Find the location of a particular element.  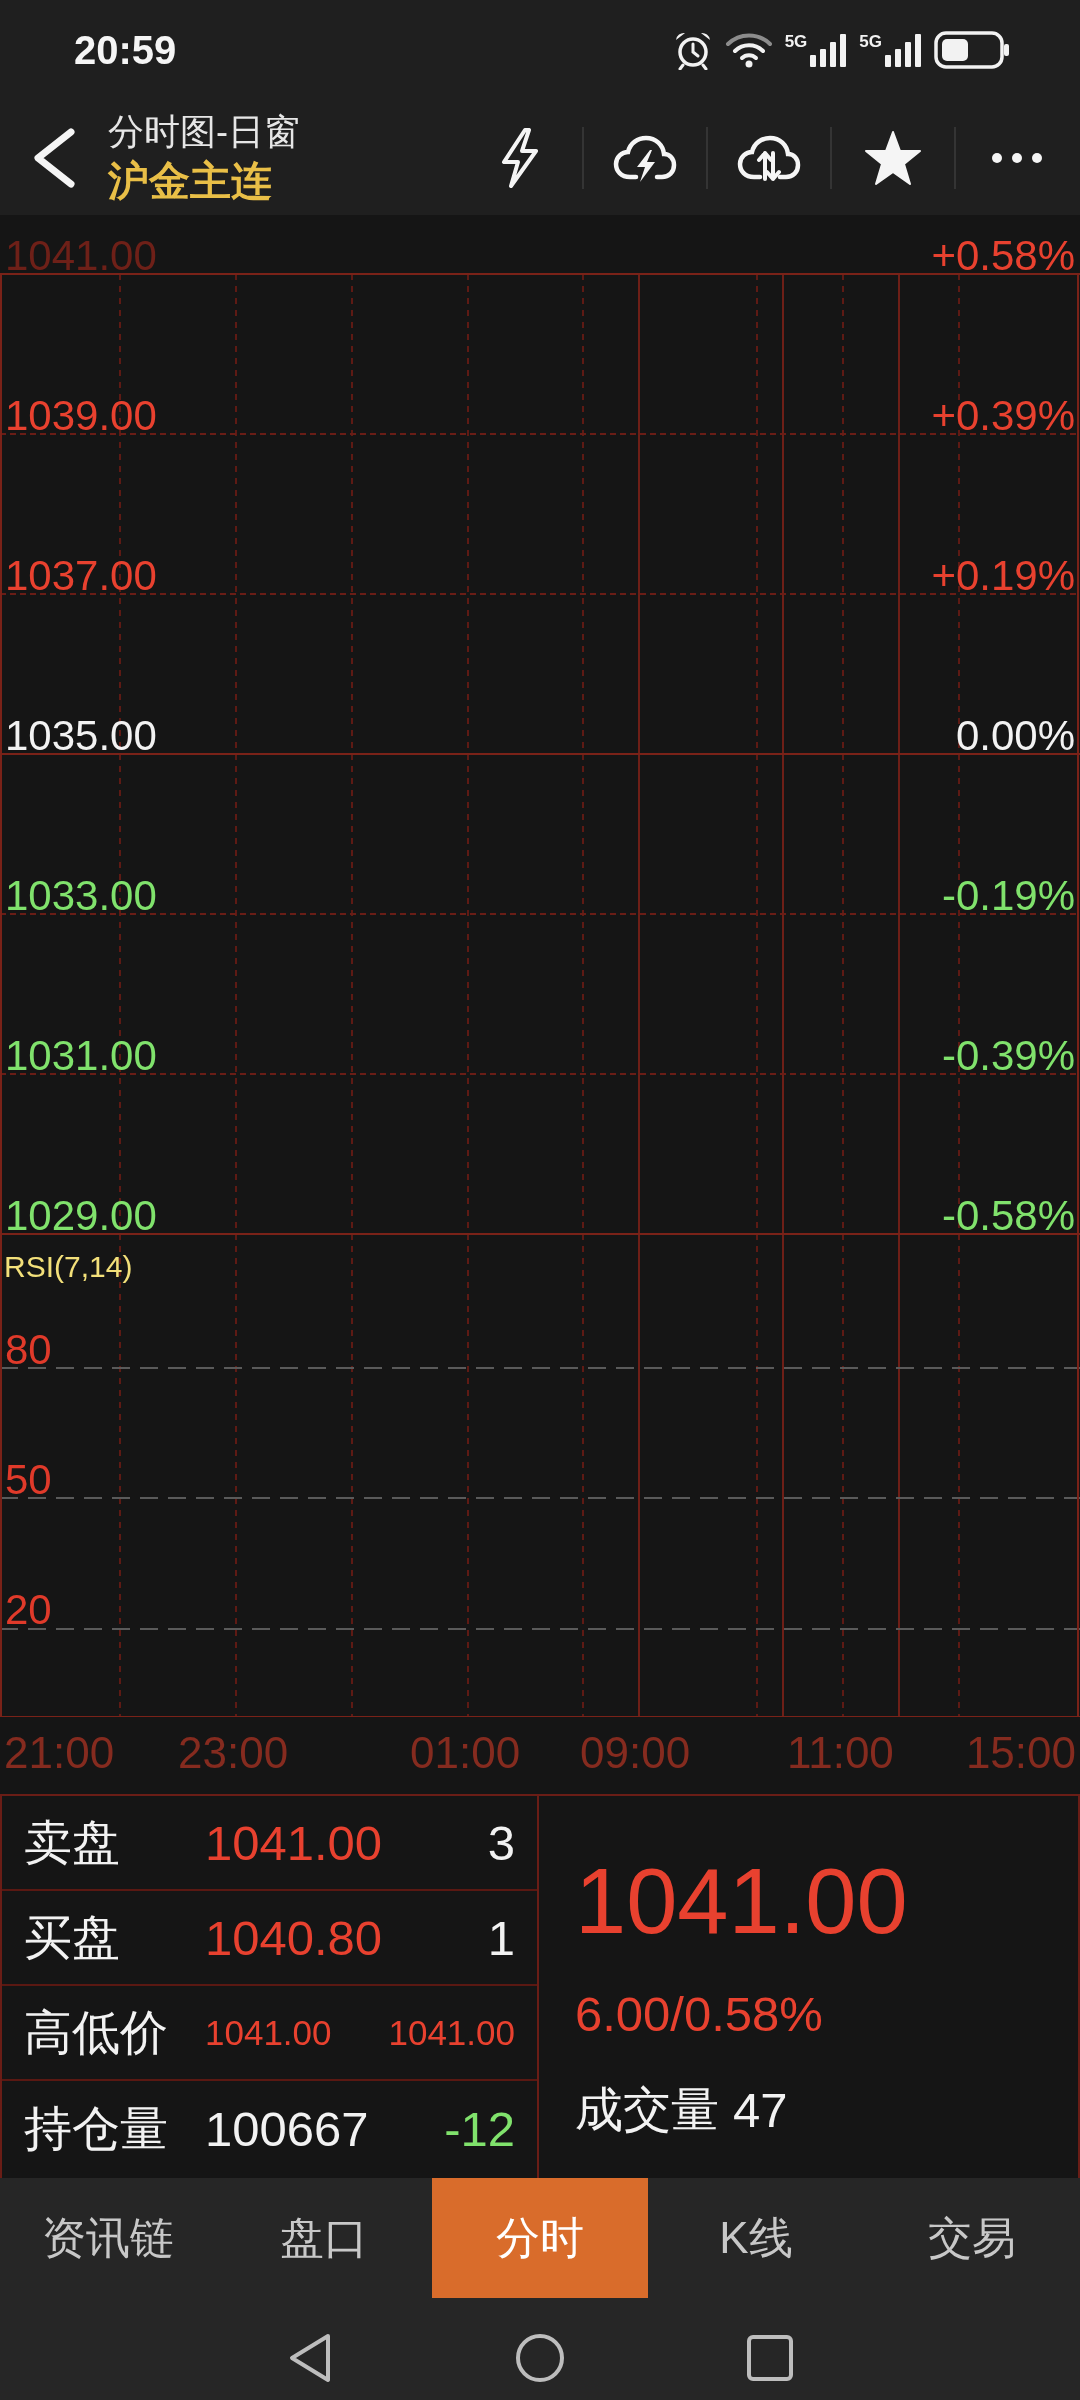

indicator-level-label: 20 is located at coordinates (28, 1610).